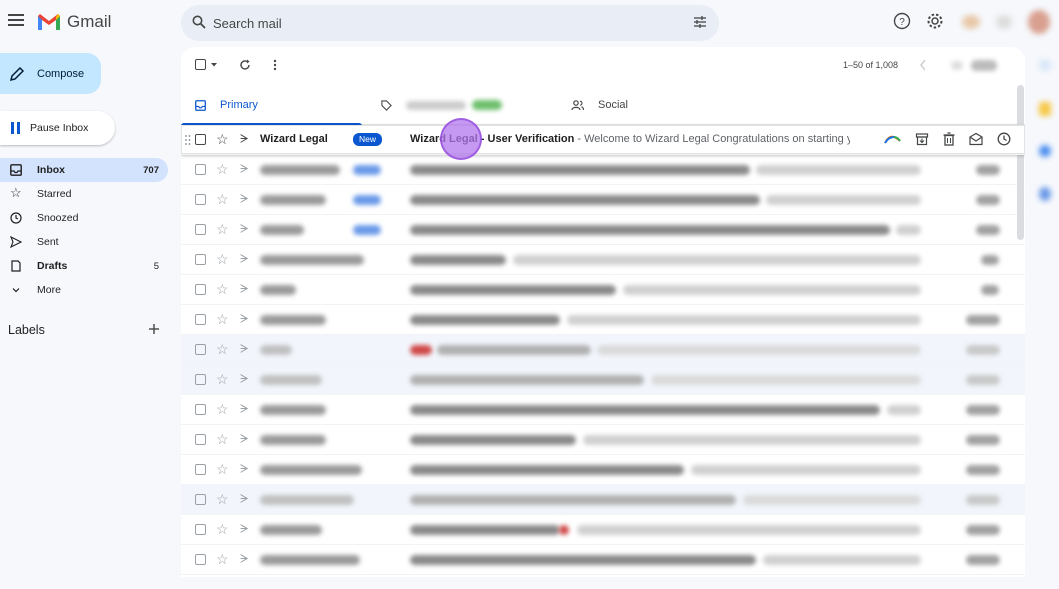 This screenshot has width=1059, height=589. I want to click on search-bar, so click(450, 23).